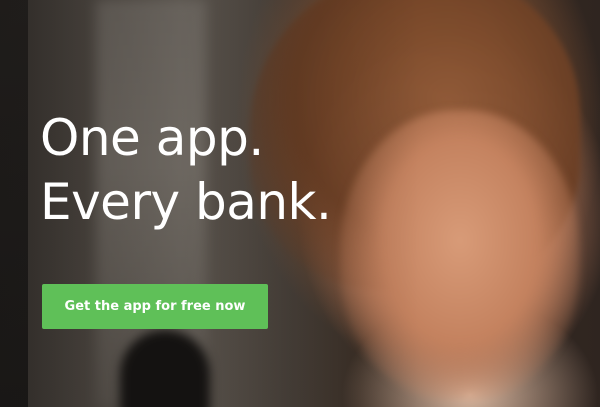 Image resolution: width=600 pixels, height=407 pixels. What do you see at coordinates (152, 138) in the screenshot?
I see `headline-line-1: One app.` at bounding box center [152, 138].